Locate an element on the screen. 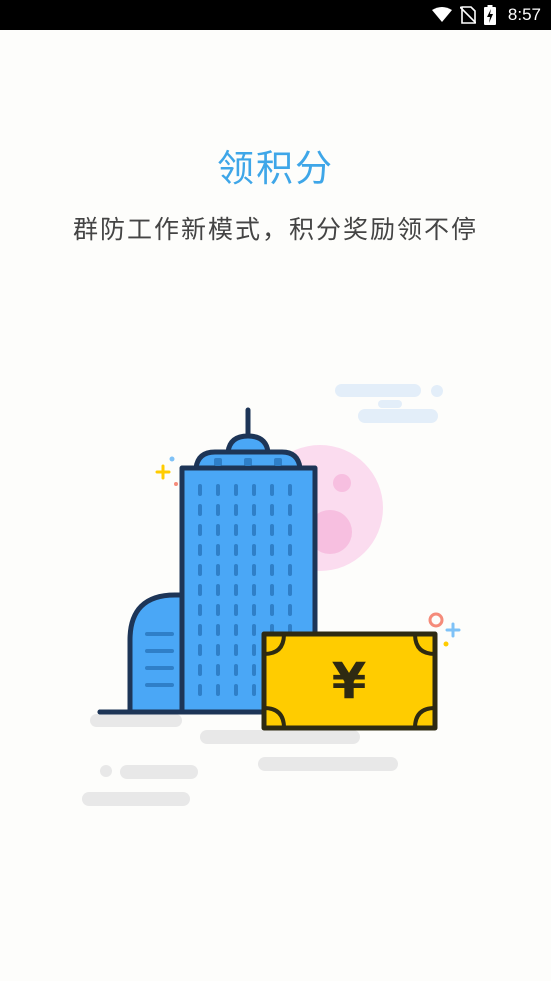  no-sim-icon is located at coordinates (467, 15).